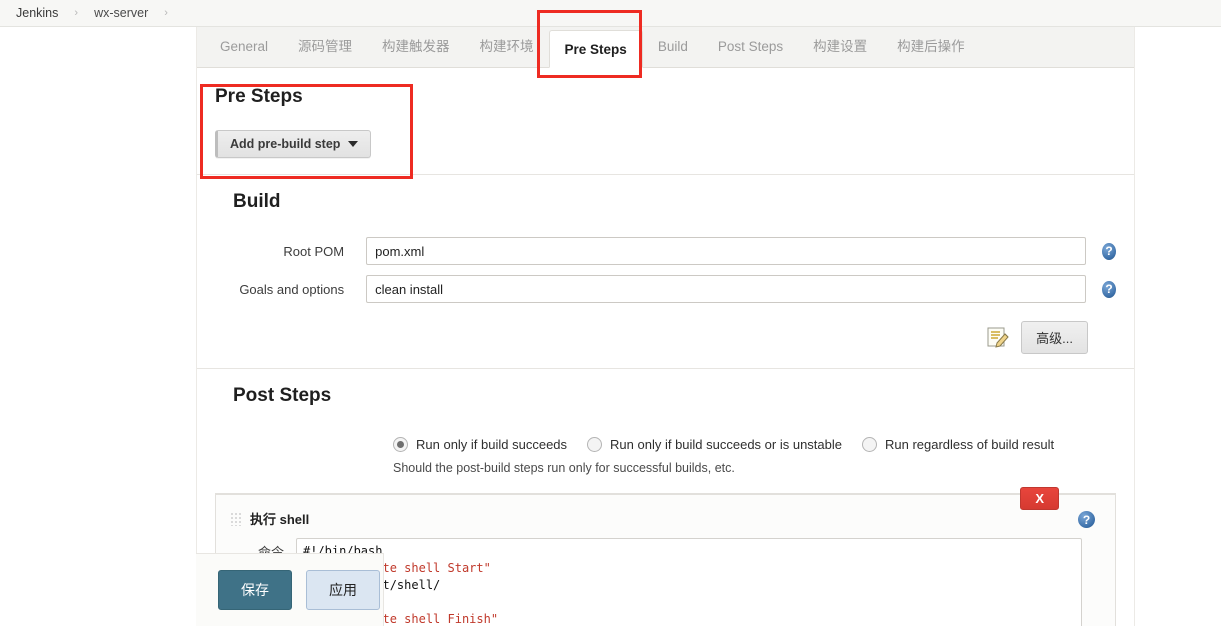 The height and width of the screenshot is (626, 1221). Describe the element at coordinates (931, 46) in the screenshot. I see `tab-post-build-actions: 构建后操作` at that location.